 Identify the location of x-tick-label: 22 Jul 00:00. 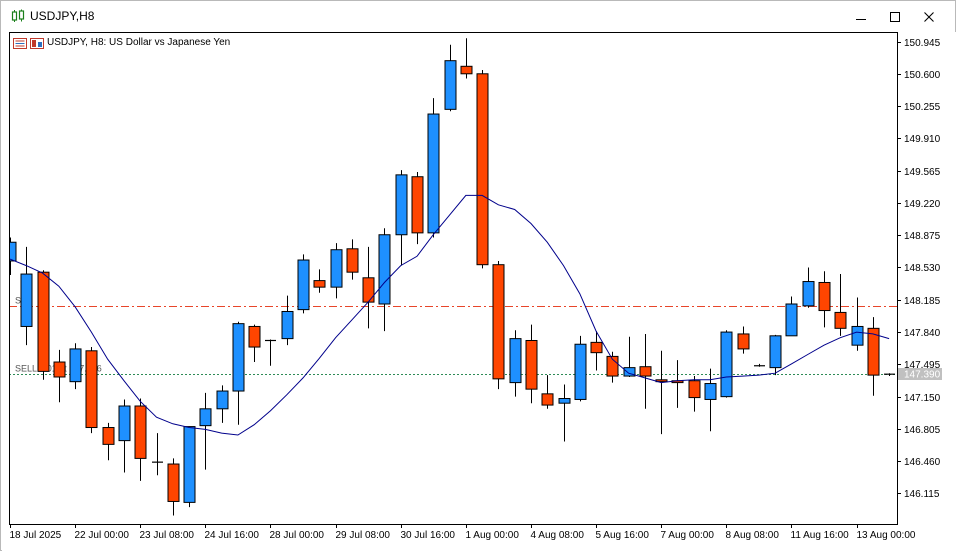
(102, 535).